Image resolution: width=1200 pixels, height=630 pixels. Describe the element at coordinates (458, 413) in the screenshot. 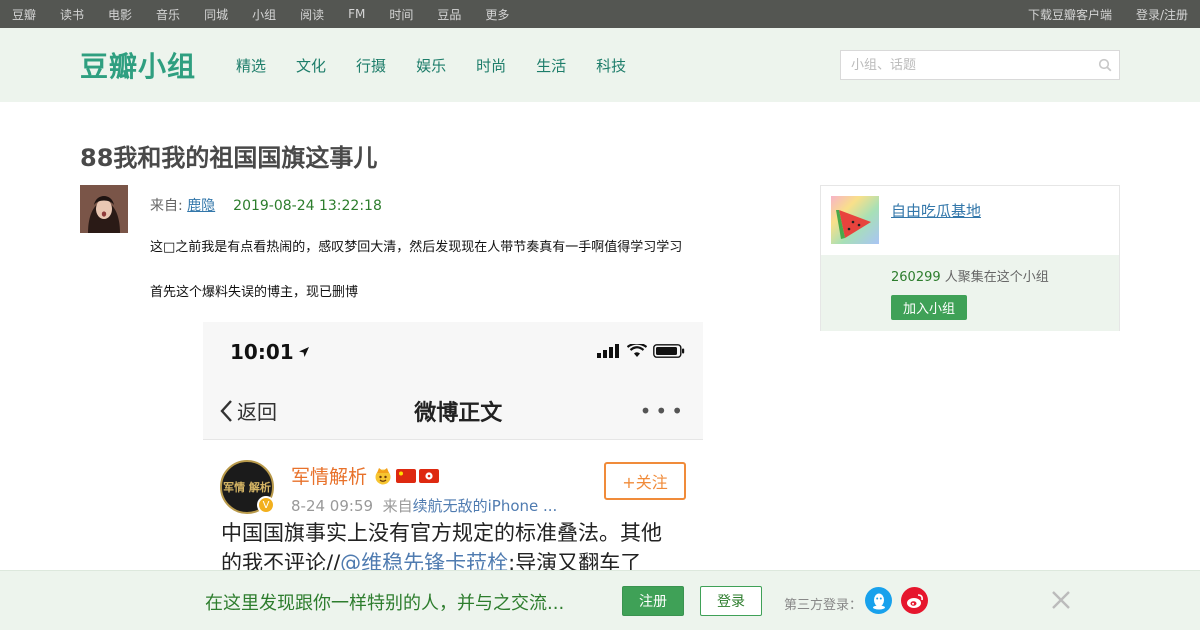

I see `weibo-page-title: 微博正文` at that location.